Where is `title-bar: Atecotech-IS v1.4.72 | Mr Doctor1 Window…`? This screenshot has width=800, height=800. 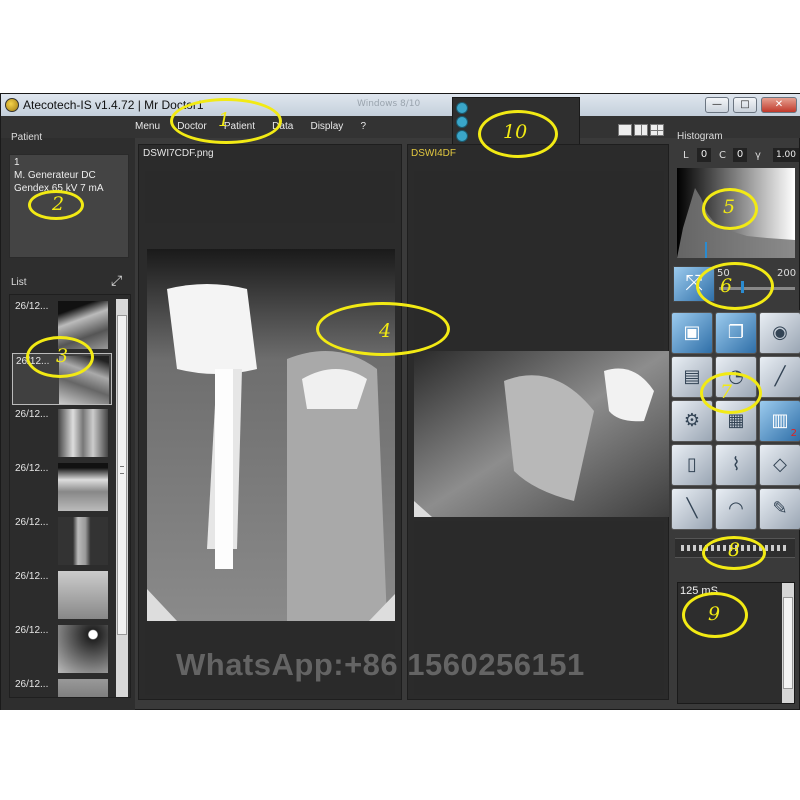 title-bar: Atecotech-IS v1.4.72 | Mr Doctor1 Window… is located at coordinates (400, 105).